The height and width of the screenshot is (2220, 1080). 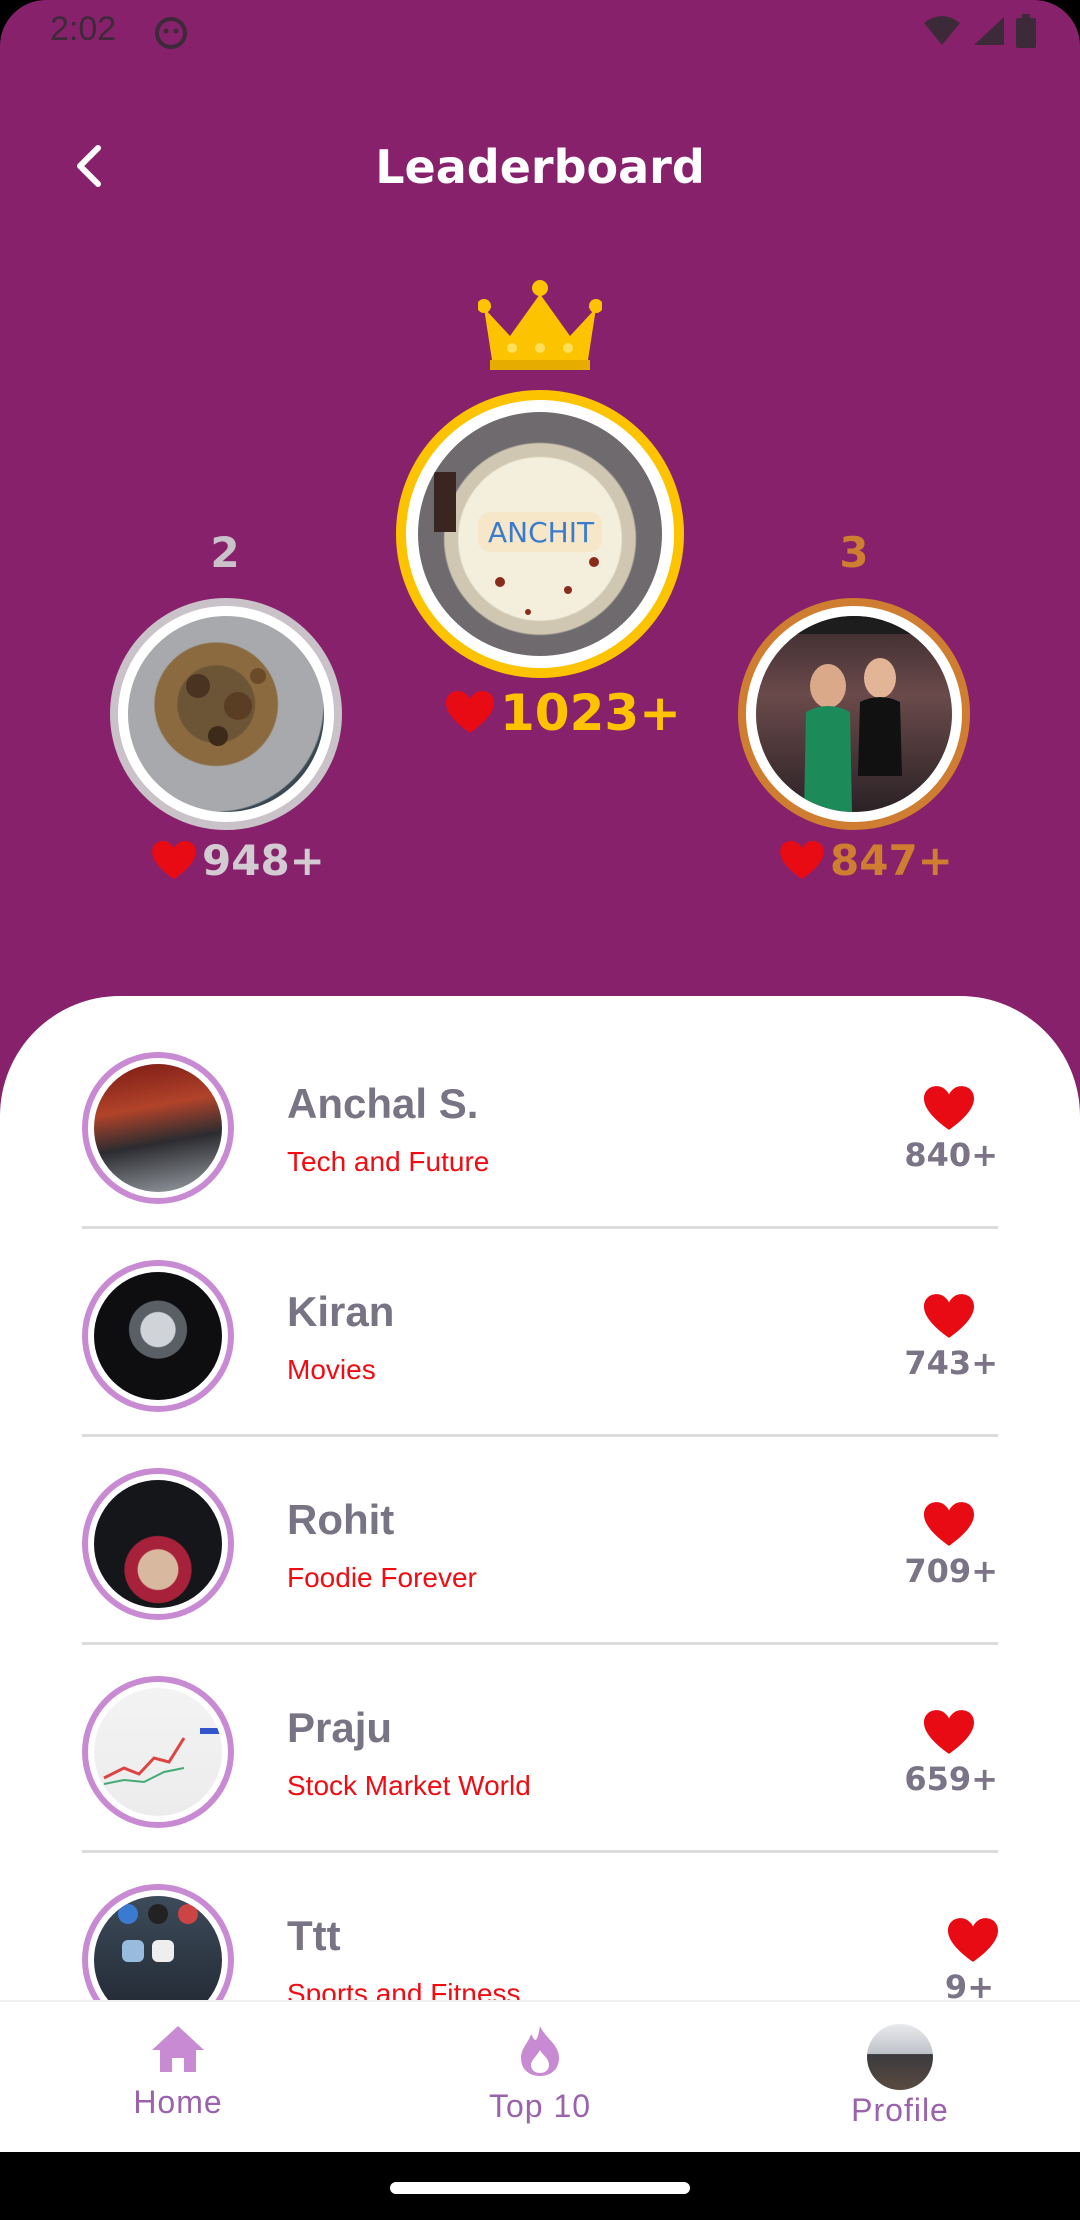 What do you see at coordinates (951, 1363) in the screenshot?
I see `like-count: 743+` at bounding box center [951, 1363].